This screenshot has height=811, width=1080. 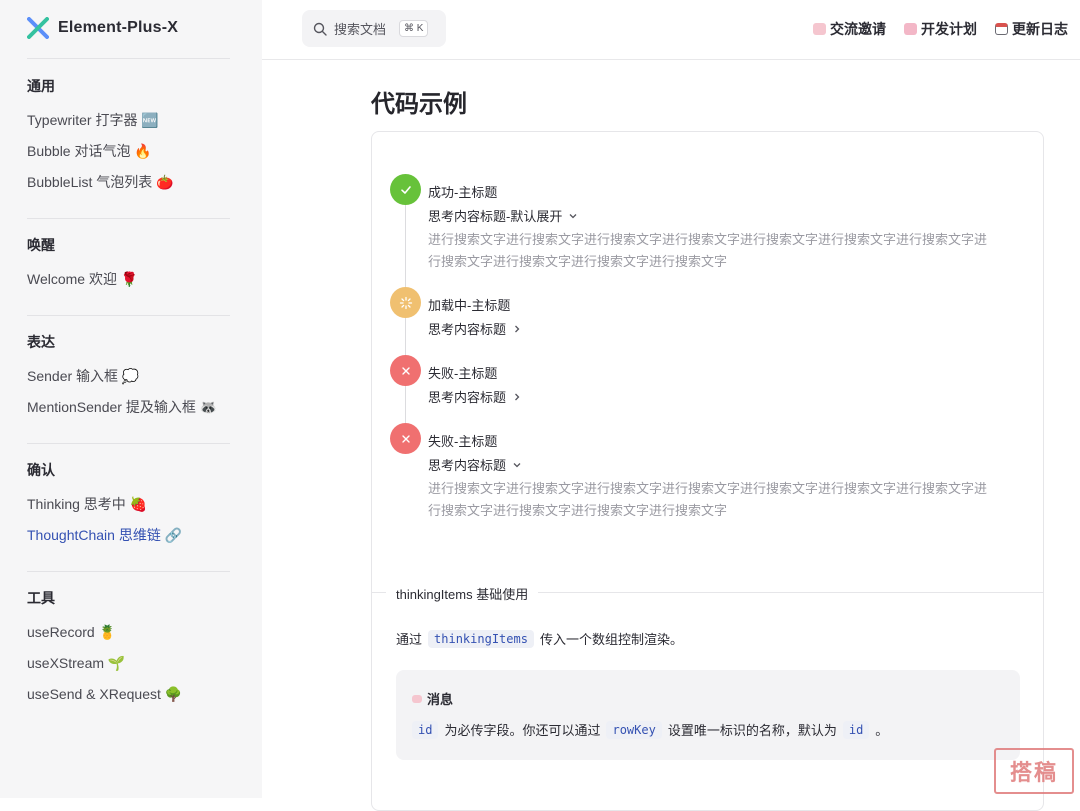 What do you see at coordinates (414, 28) in the screenshot?
I see `search-shortcut: ⌘ K` at bounding box center [414, 28].